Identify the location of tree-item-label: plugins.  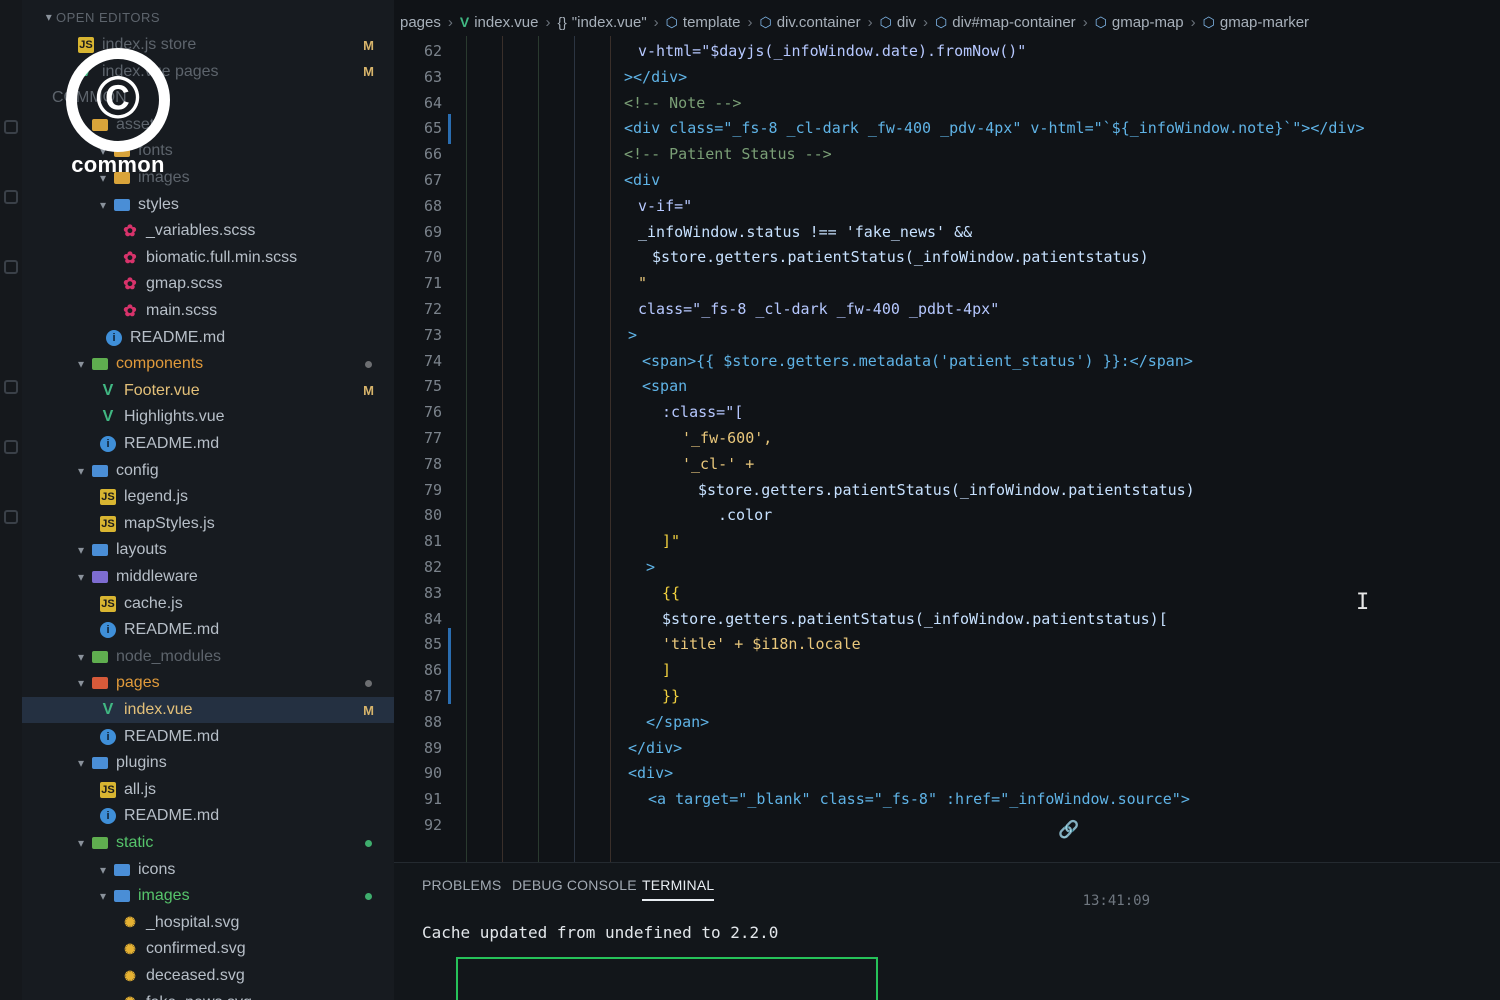
(141, 763).